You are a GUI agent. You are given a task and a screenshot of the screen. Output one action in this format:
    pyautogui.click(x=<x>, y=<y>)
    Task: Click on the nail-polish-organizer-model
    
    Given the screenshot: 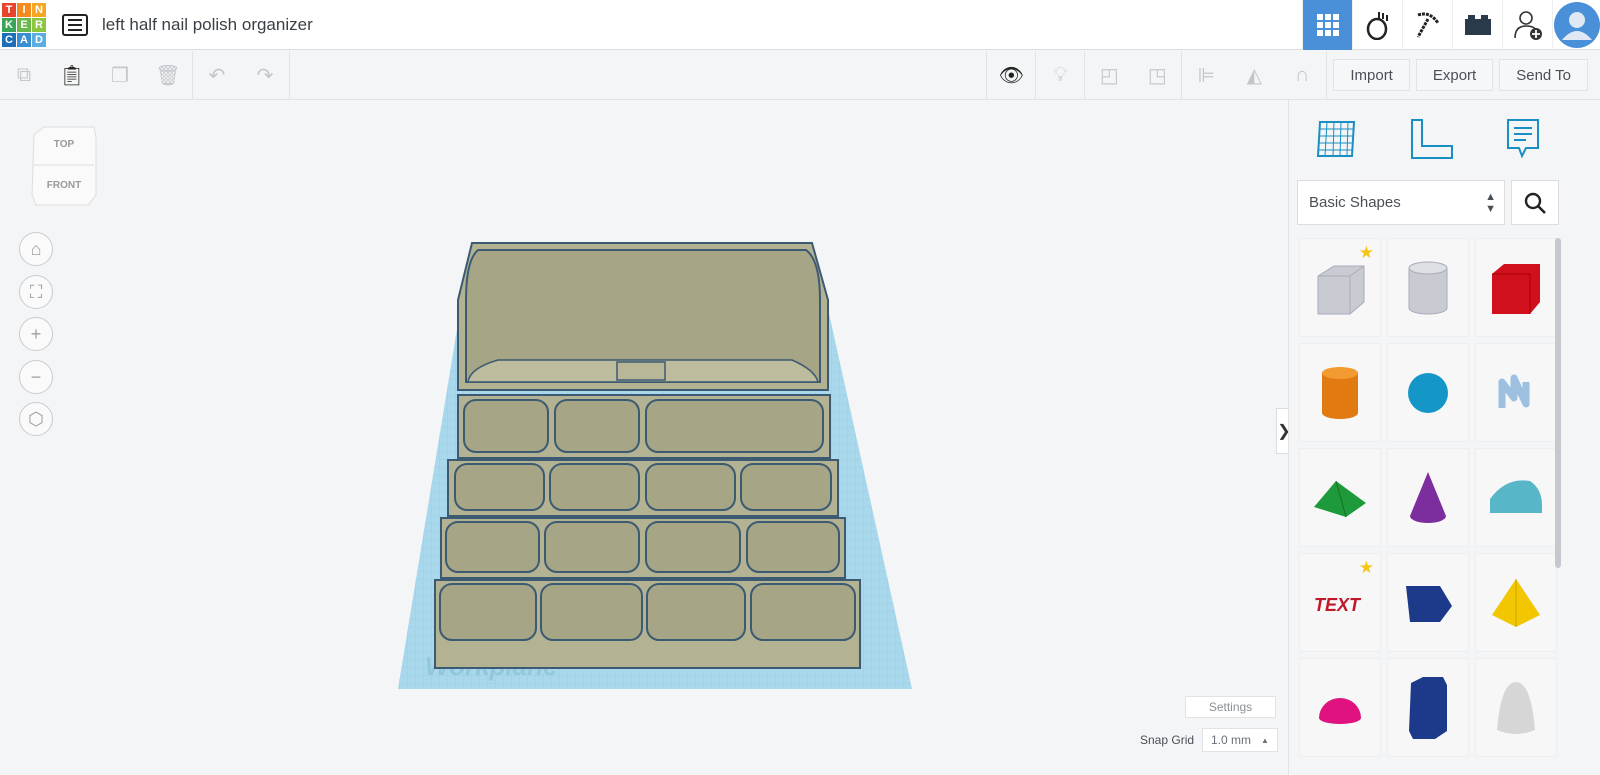 What is the action you would take?
    pyautogui.click(x=647, y=455)
    